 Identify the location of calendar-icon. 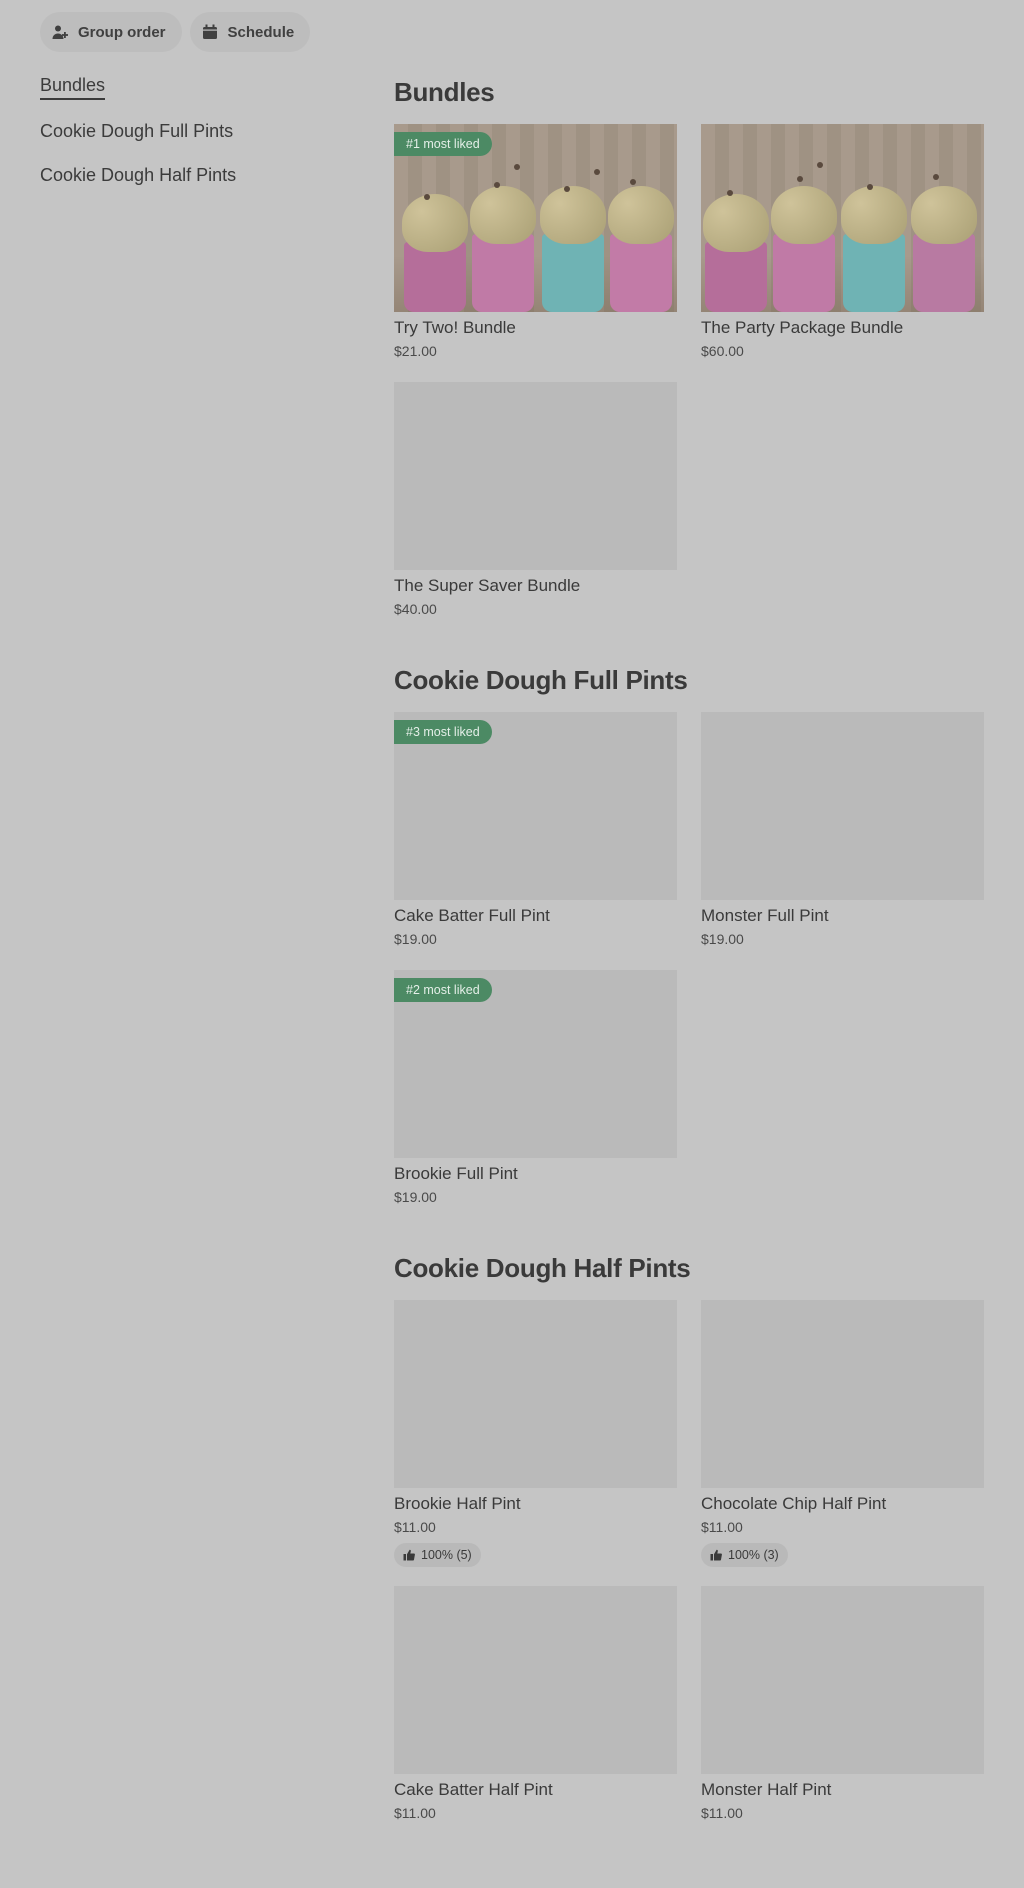
(210, 32).